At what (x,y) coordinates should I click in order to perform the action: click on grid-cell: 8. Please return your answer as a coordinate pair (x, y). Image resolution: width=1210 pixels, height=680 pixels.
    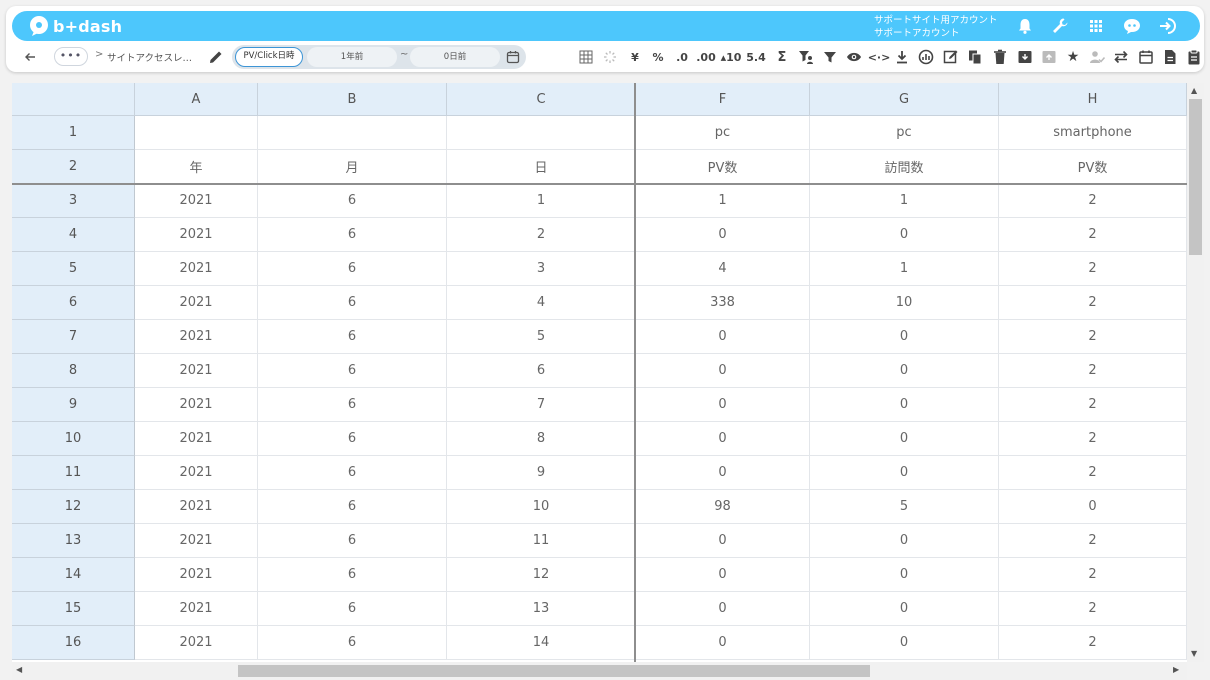
    Looking at the image, I should click on (541, 439).